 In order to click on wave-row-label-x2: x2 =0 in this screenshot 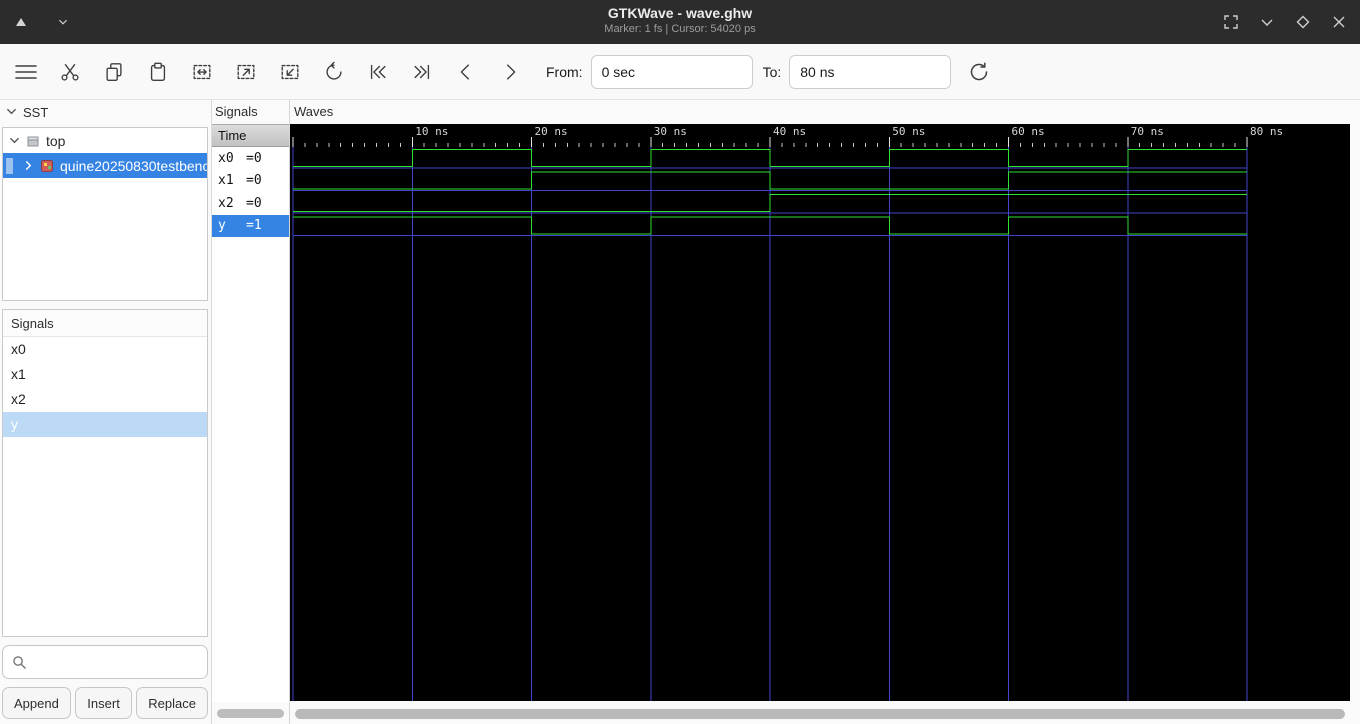, I will do `click(250, 203)`.